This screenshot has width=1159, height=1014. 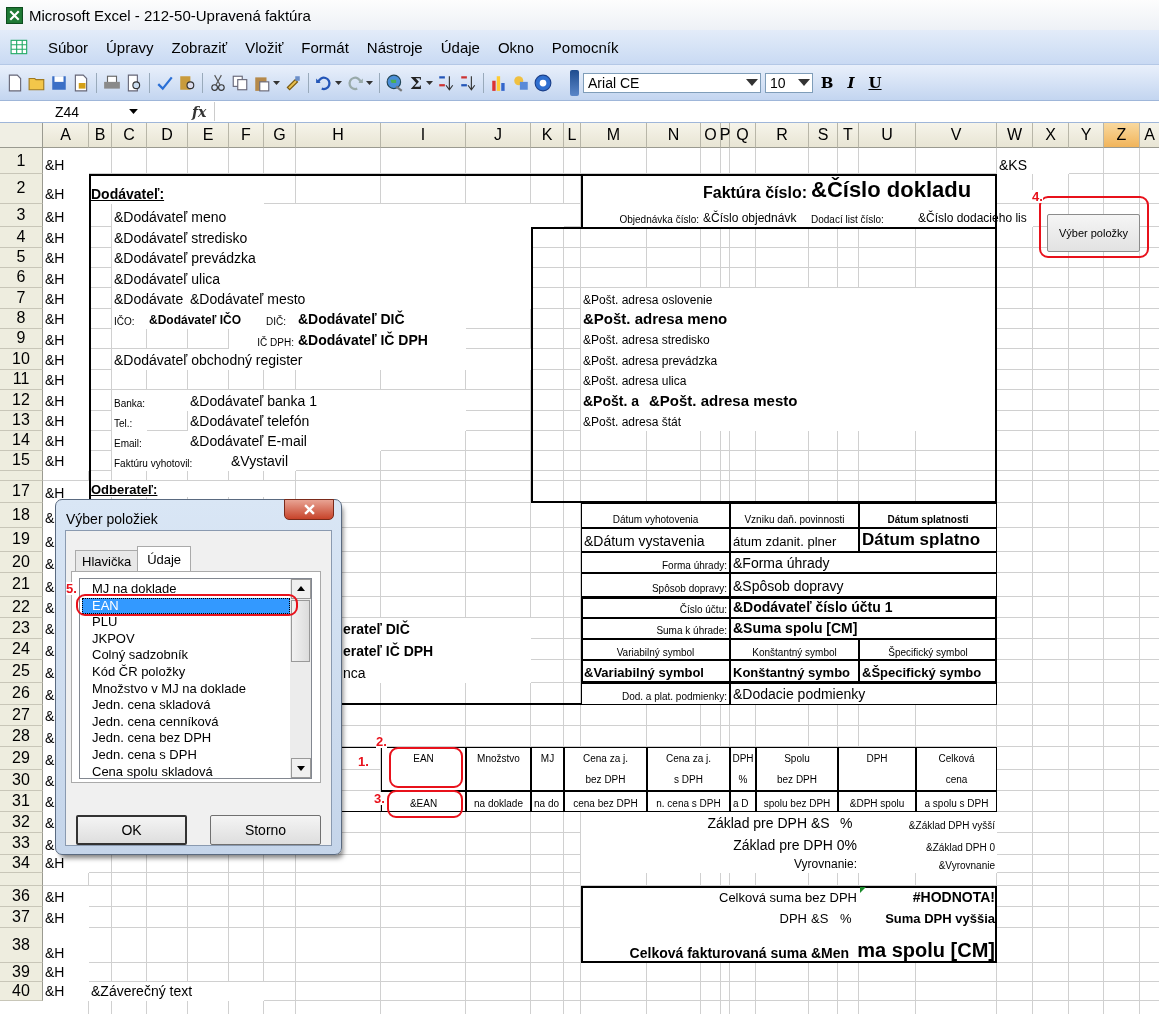 What do you see at coordinates (416, 82) in the screenshot?
I see `autosum-button: Σ` at bounding box center [416, 82].